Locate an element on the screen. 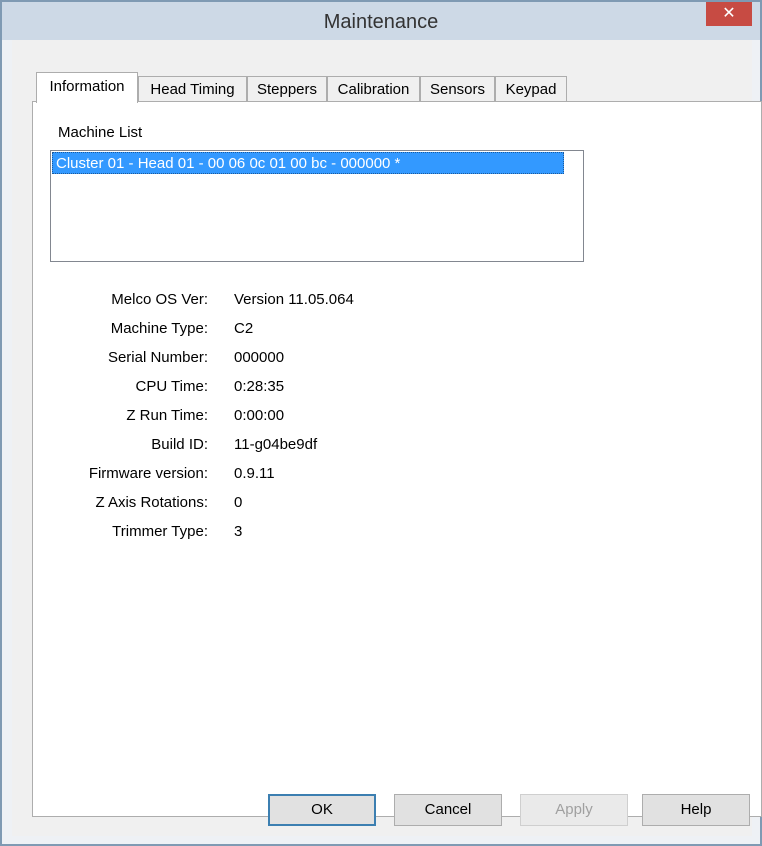 Image resolution: width=762 pixels, height=846 pixels. tab-keypad: Keypad is located at coordinates (531, 89).